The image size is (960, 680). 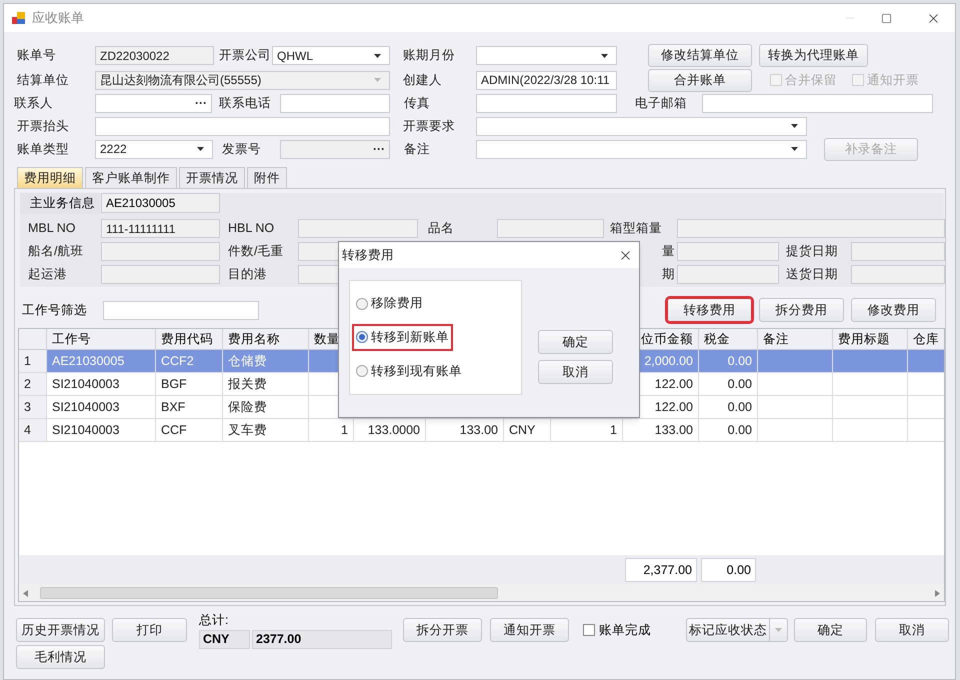 What do you see at coordinates (245, 55) in the screenshot?
I see `field-label: 开票公司` at bounding box center [245, 55].